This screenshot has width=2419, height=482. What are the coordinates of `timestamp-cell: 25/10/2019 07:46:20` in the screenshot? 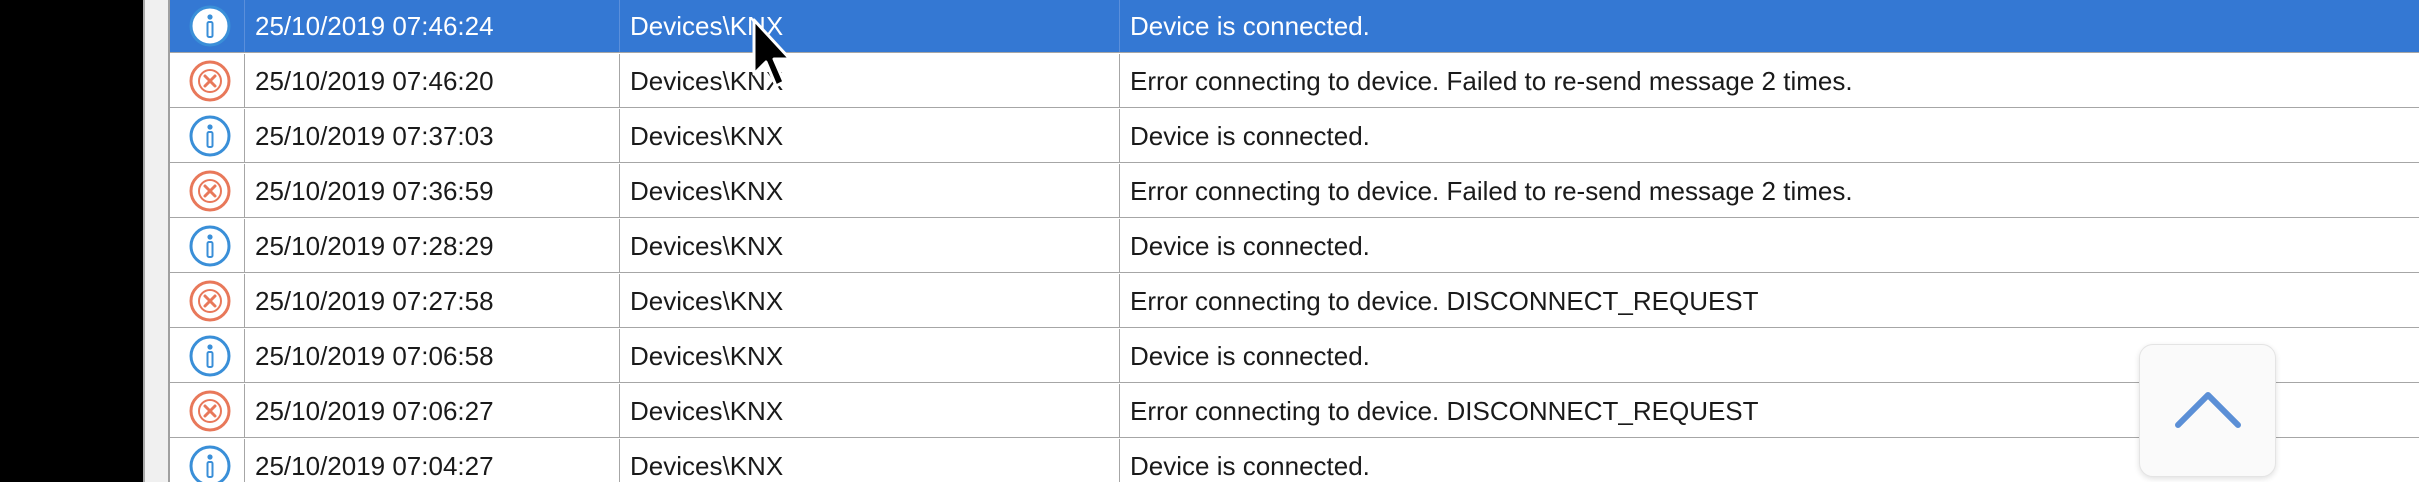 It's located at (431, 80).